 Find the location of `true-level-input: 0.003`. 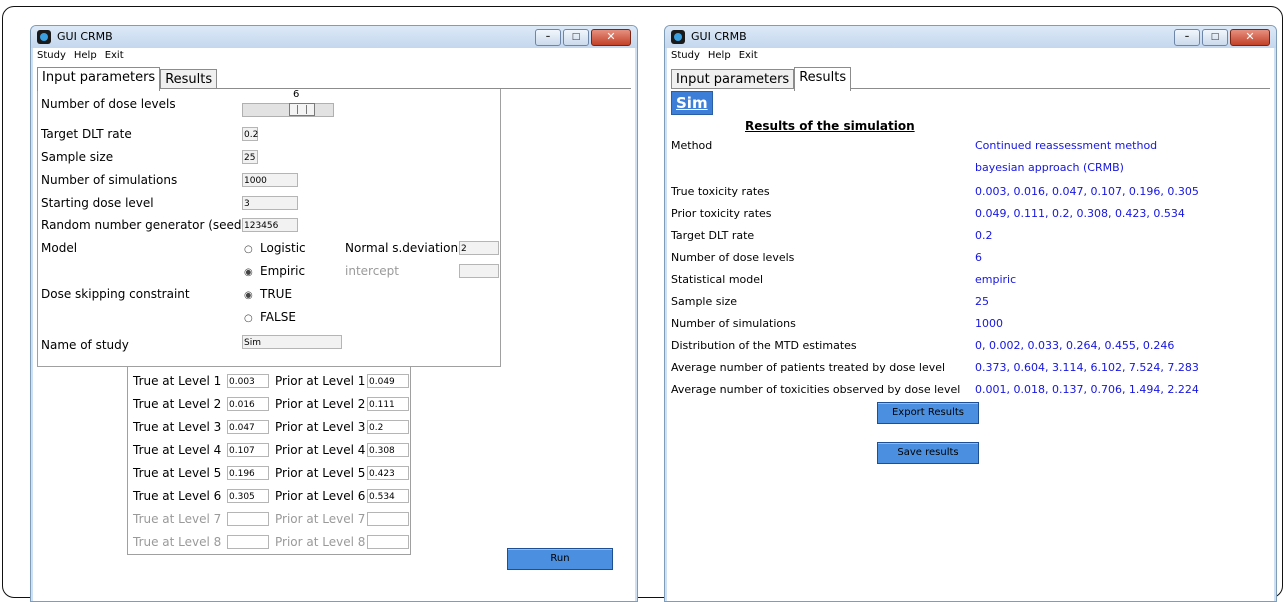

true-level-input: 0.003 is located at coordinates (248, 381).